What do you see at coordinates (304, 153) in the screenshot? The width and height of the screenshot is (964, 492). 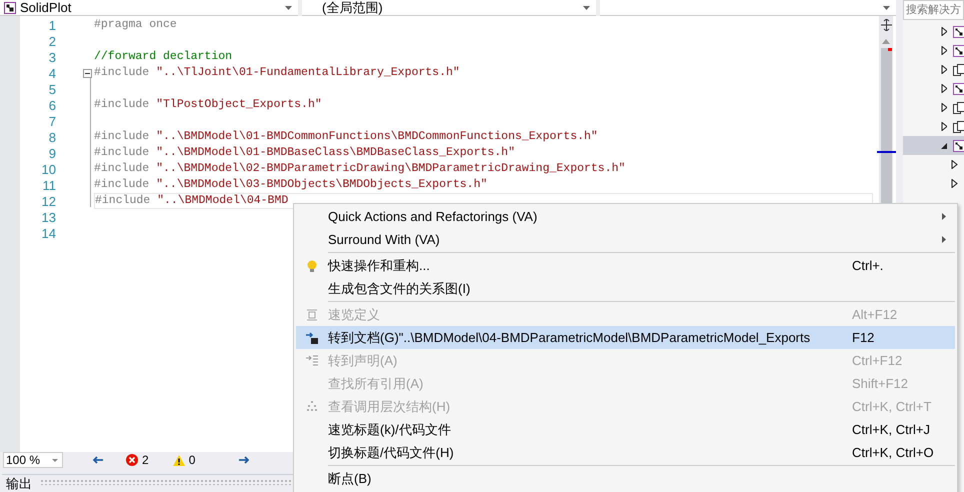 I see `code-text: #include "..\BMDModel\01-BMDBaseClass\BMDBaseClass_Exports.h"` at bounding box center [304, 153].